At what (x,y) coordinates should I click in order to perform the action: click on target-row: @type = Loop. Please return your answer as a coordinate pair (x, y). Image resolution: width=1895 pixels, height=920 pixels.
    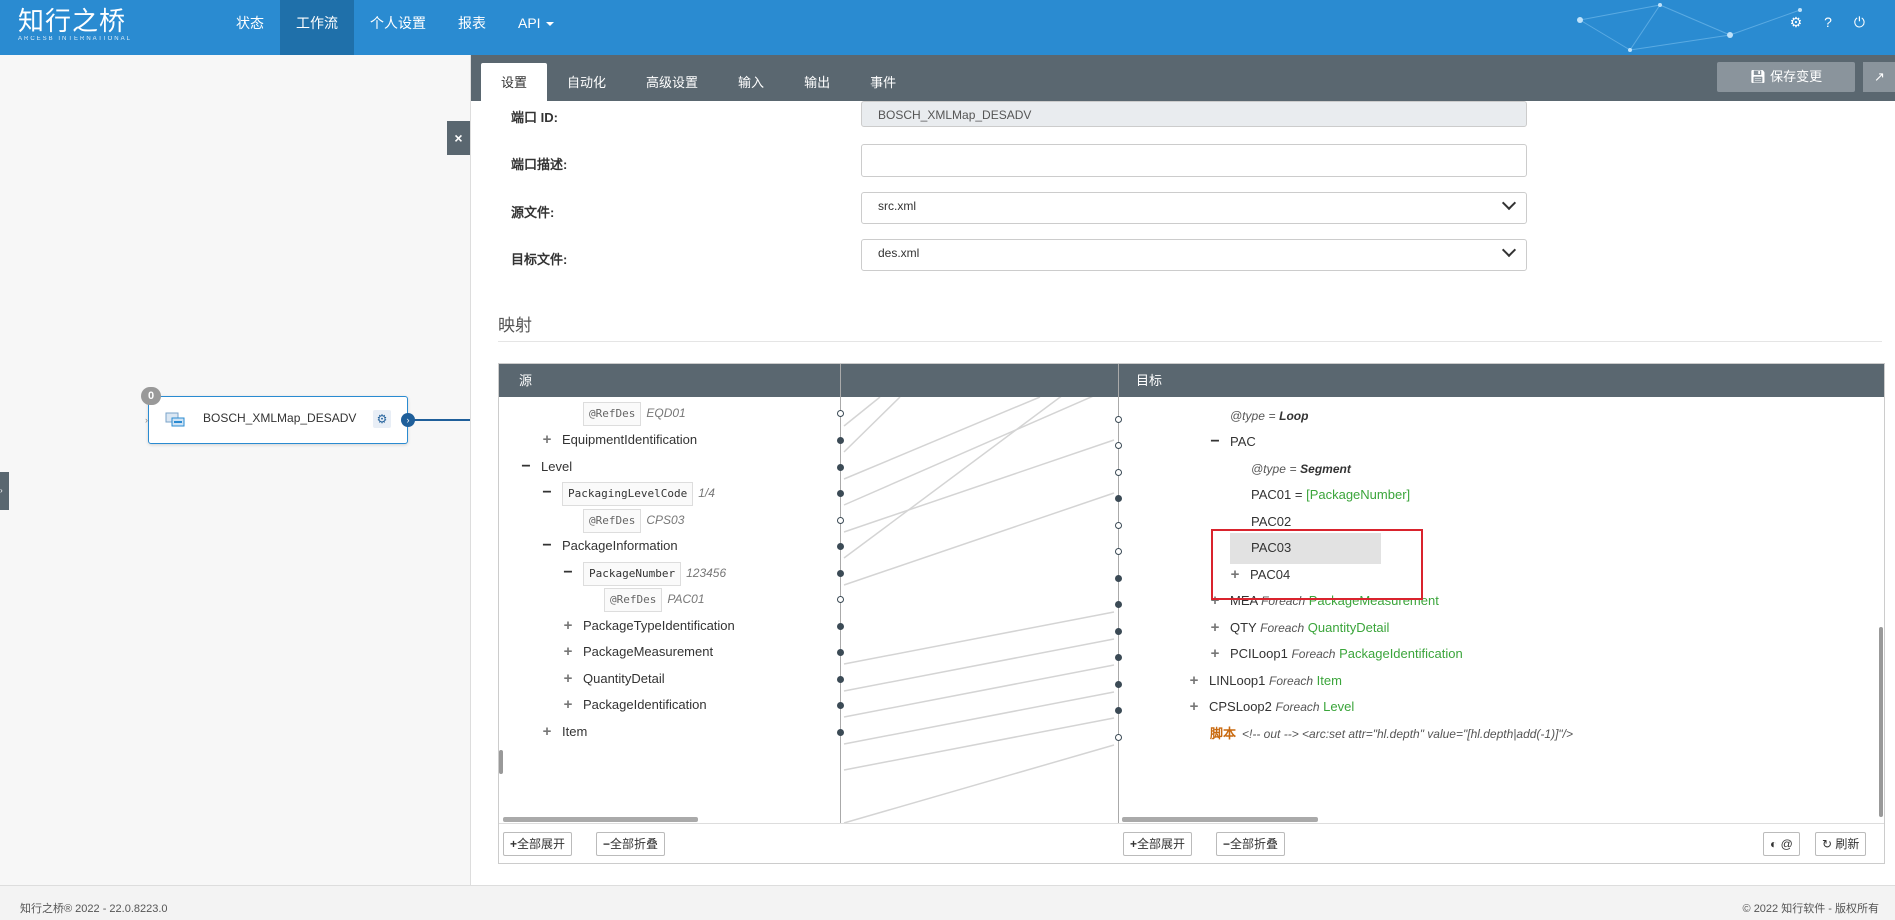
    Looking at the image, I should click on (1269, 416).